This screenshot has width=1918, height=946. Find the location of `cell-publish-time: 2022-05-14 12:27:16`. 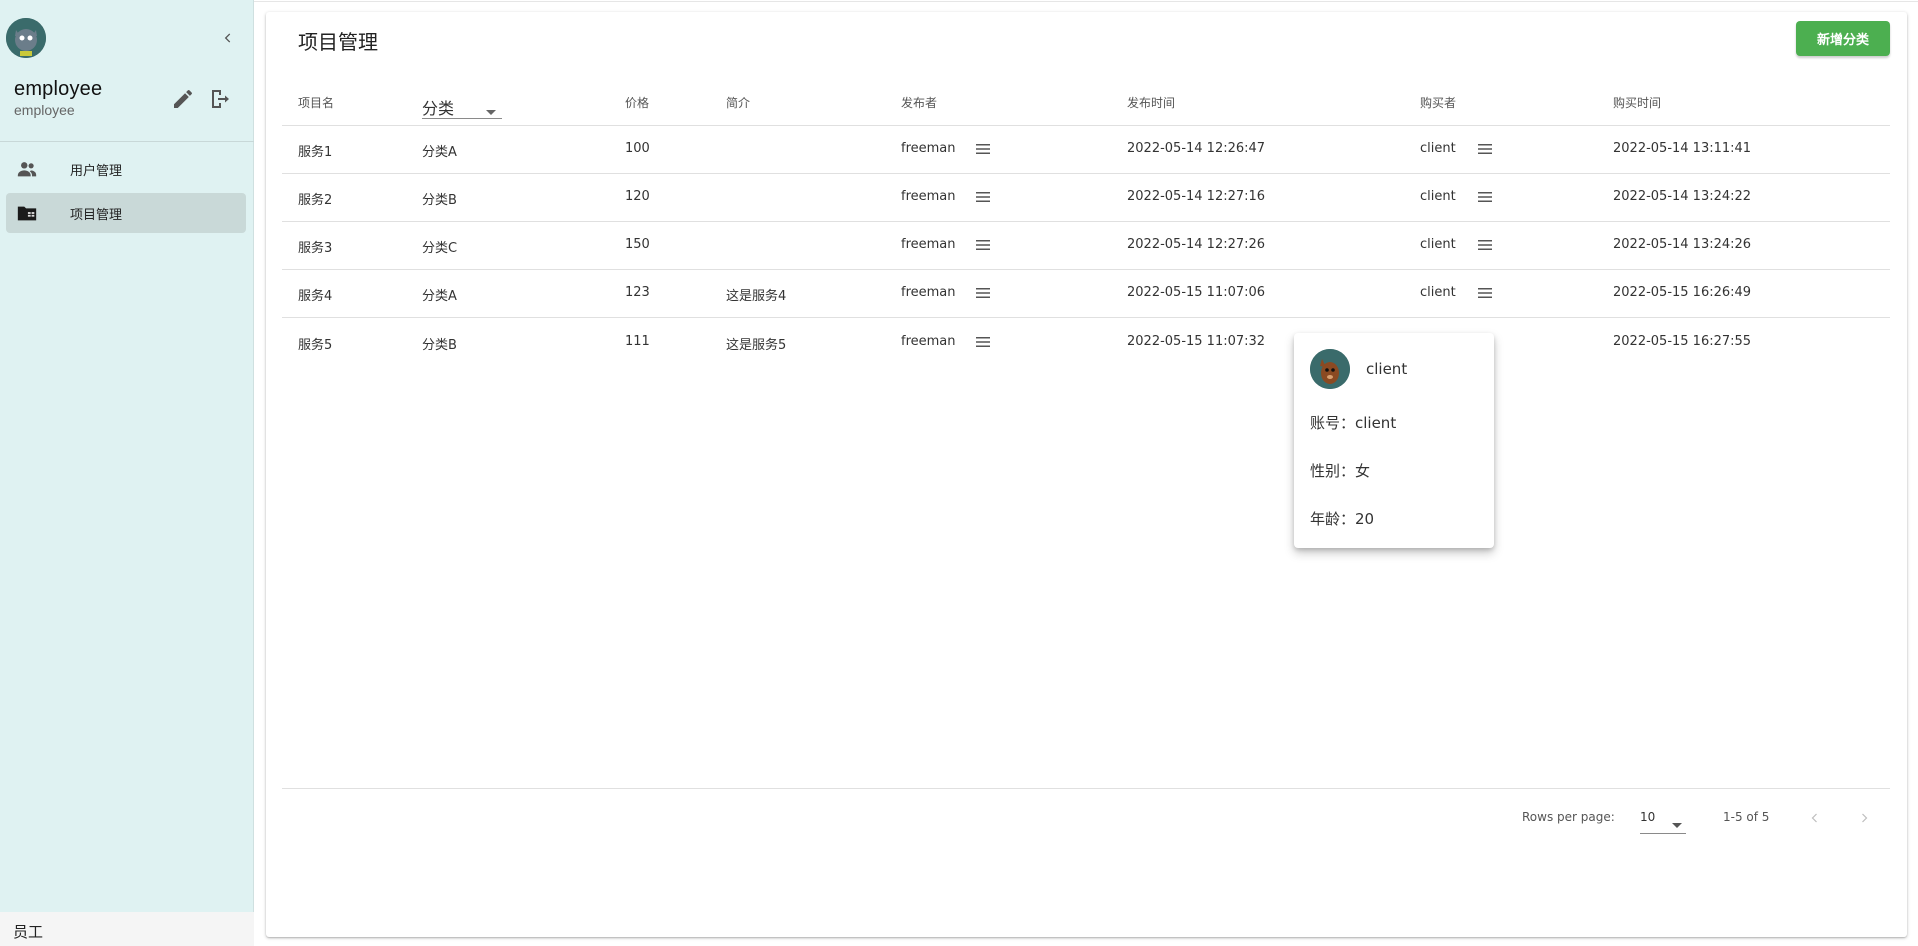

cell-publish-time: 2022-05-14 12:27:16 is located at coordinates (1196, 196).